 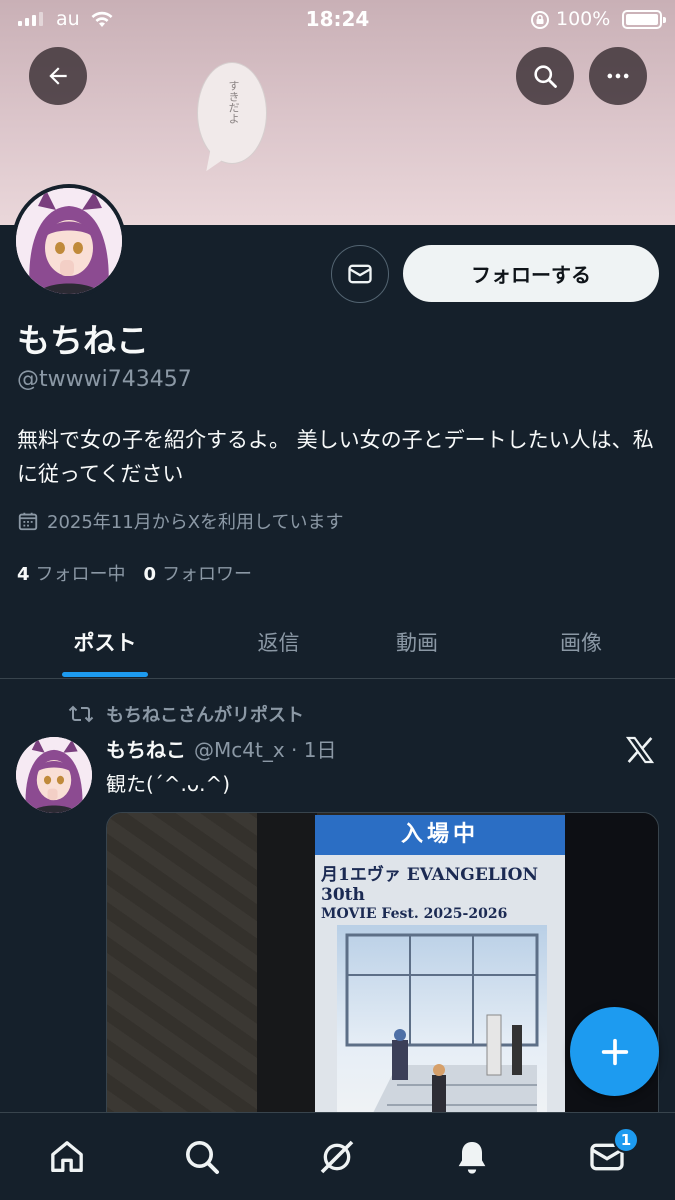 I want to click on join-date: 2025年11月からXを利用しています, so click(x=180, y=521).